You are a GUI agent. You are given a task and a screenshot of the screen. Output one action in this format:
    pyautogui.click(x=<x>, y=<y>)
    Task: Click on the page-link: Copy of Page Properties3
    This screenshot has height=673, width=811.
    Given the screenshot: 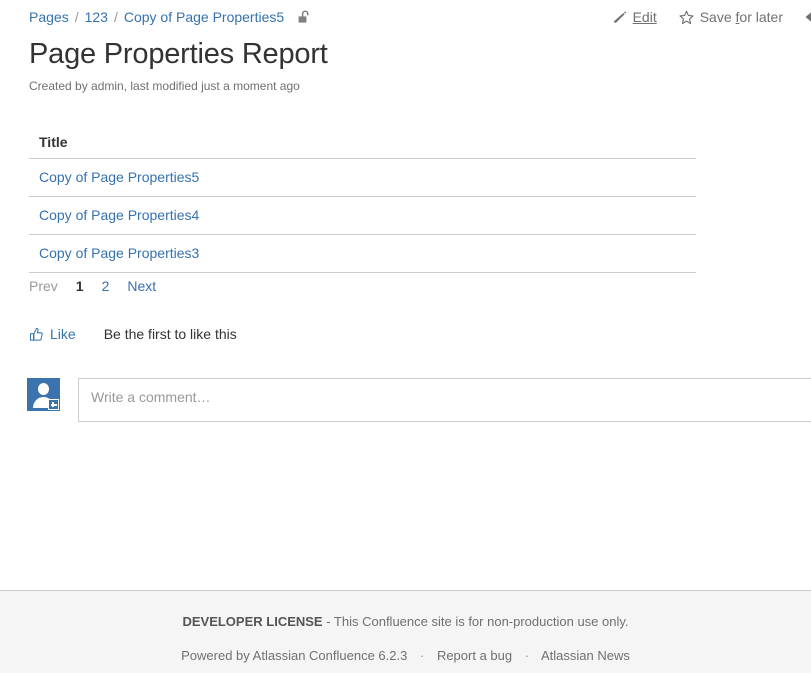 What is the action you would take?
    pyautogui.click(x=119, y=253)
    